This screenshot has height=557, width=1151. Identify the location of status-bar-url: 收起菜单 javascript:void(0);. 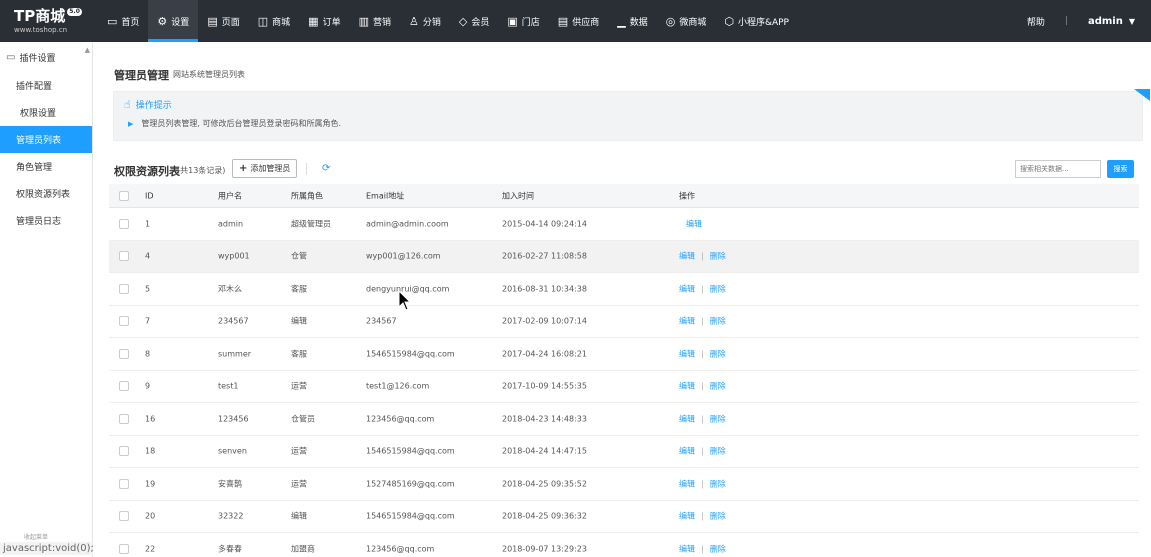
(48, 544).